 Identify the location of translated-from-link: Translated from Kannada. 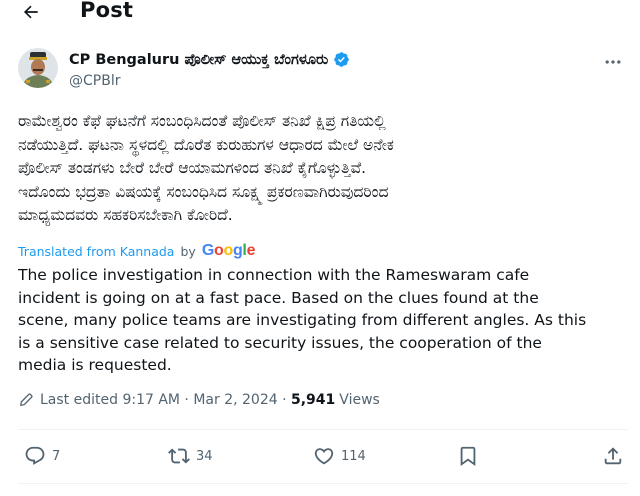
(96, 251).